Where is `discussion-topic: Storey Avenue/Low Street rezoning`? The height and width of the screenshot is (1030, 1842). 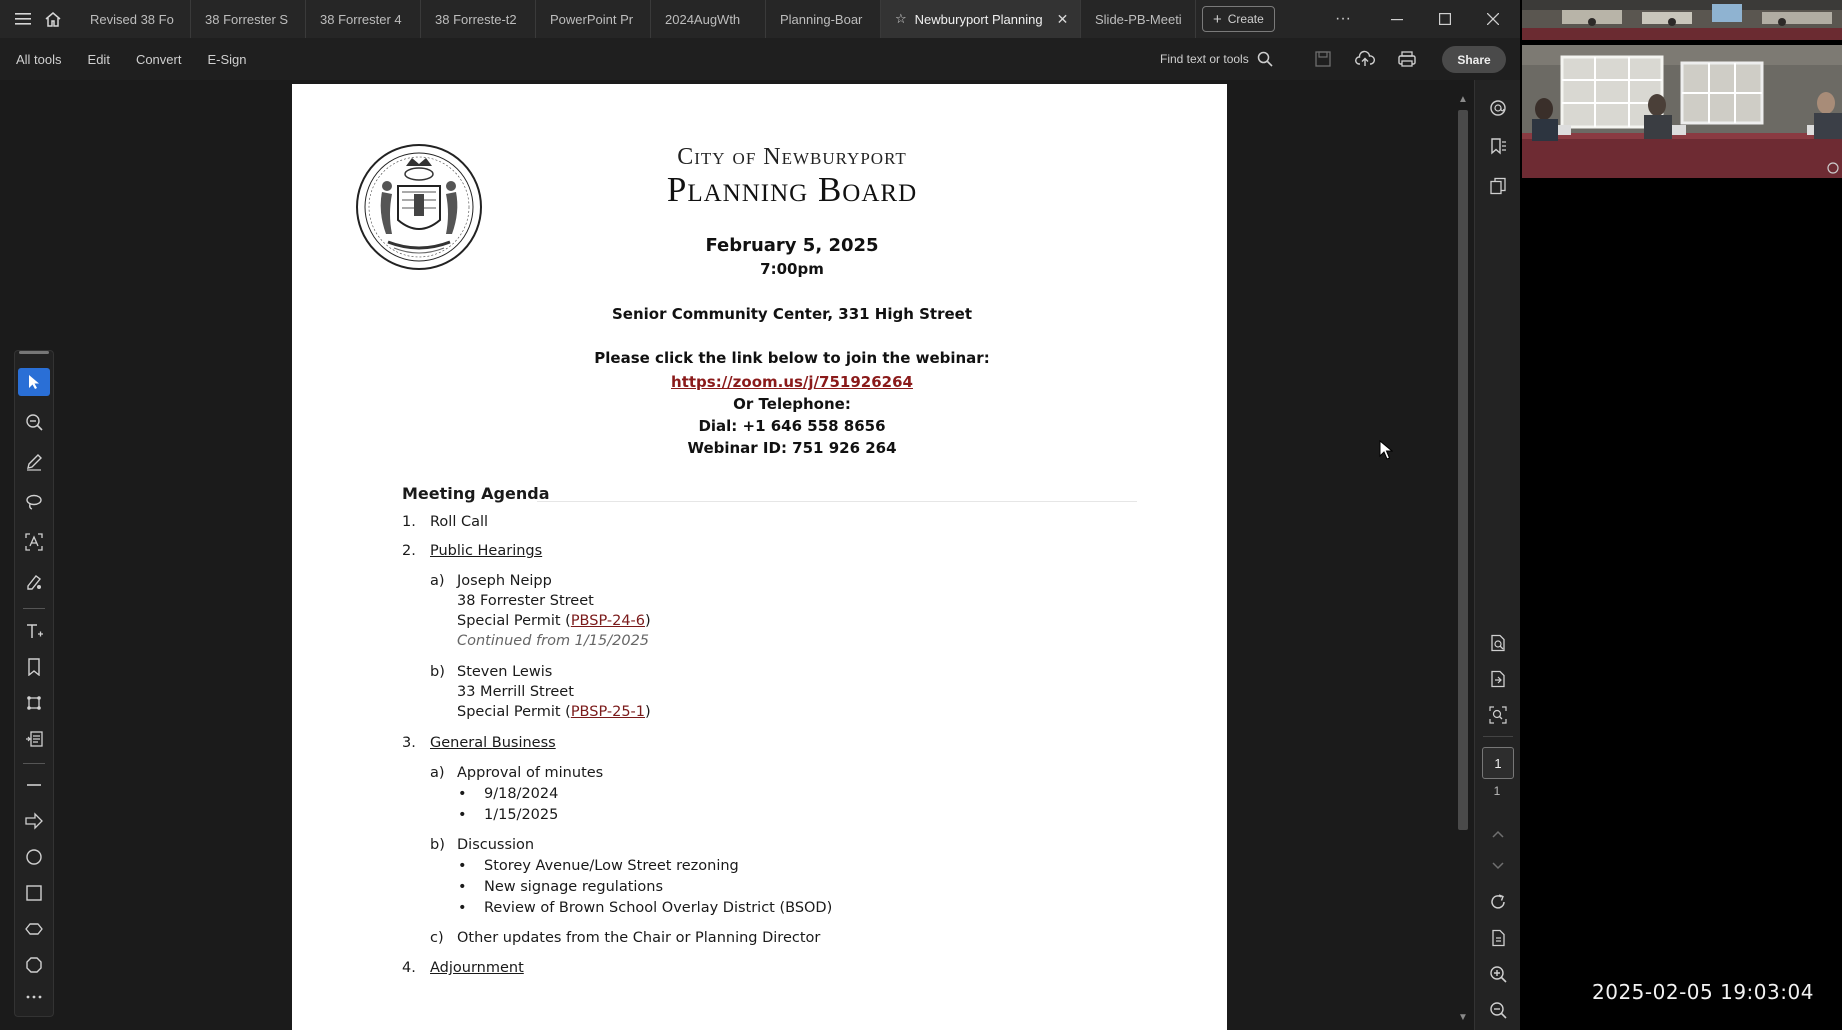 discussion-topic: Storey Avenue/Low Street rezoning is located at coordinates (611, 866).